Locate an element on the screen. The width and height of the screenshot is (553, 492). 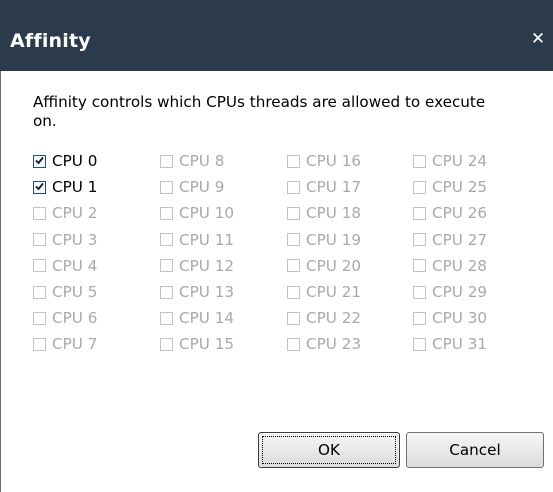
cpu-checkbox-3: CPU 3 is located at coordinates (65, 240).